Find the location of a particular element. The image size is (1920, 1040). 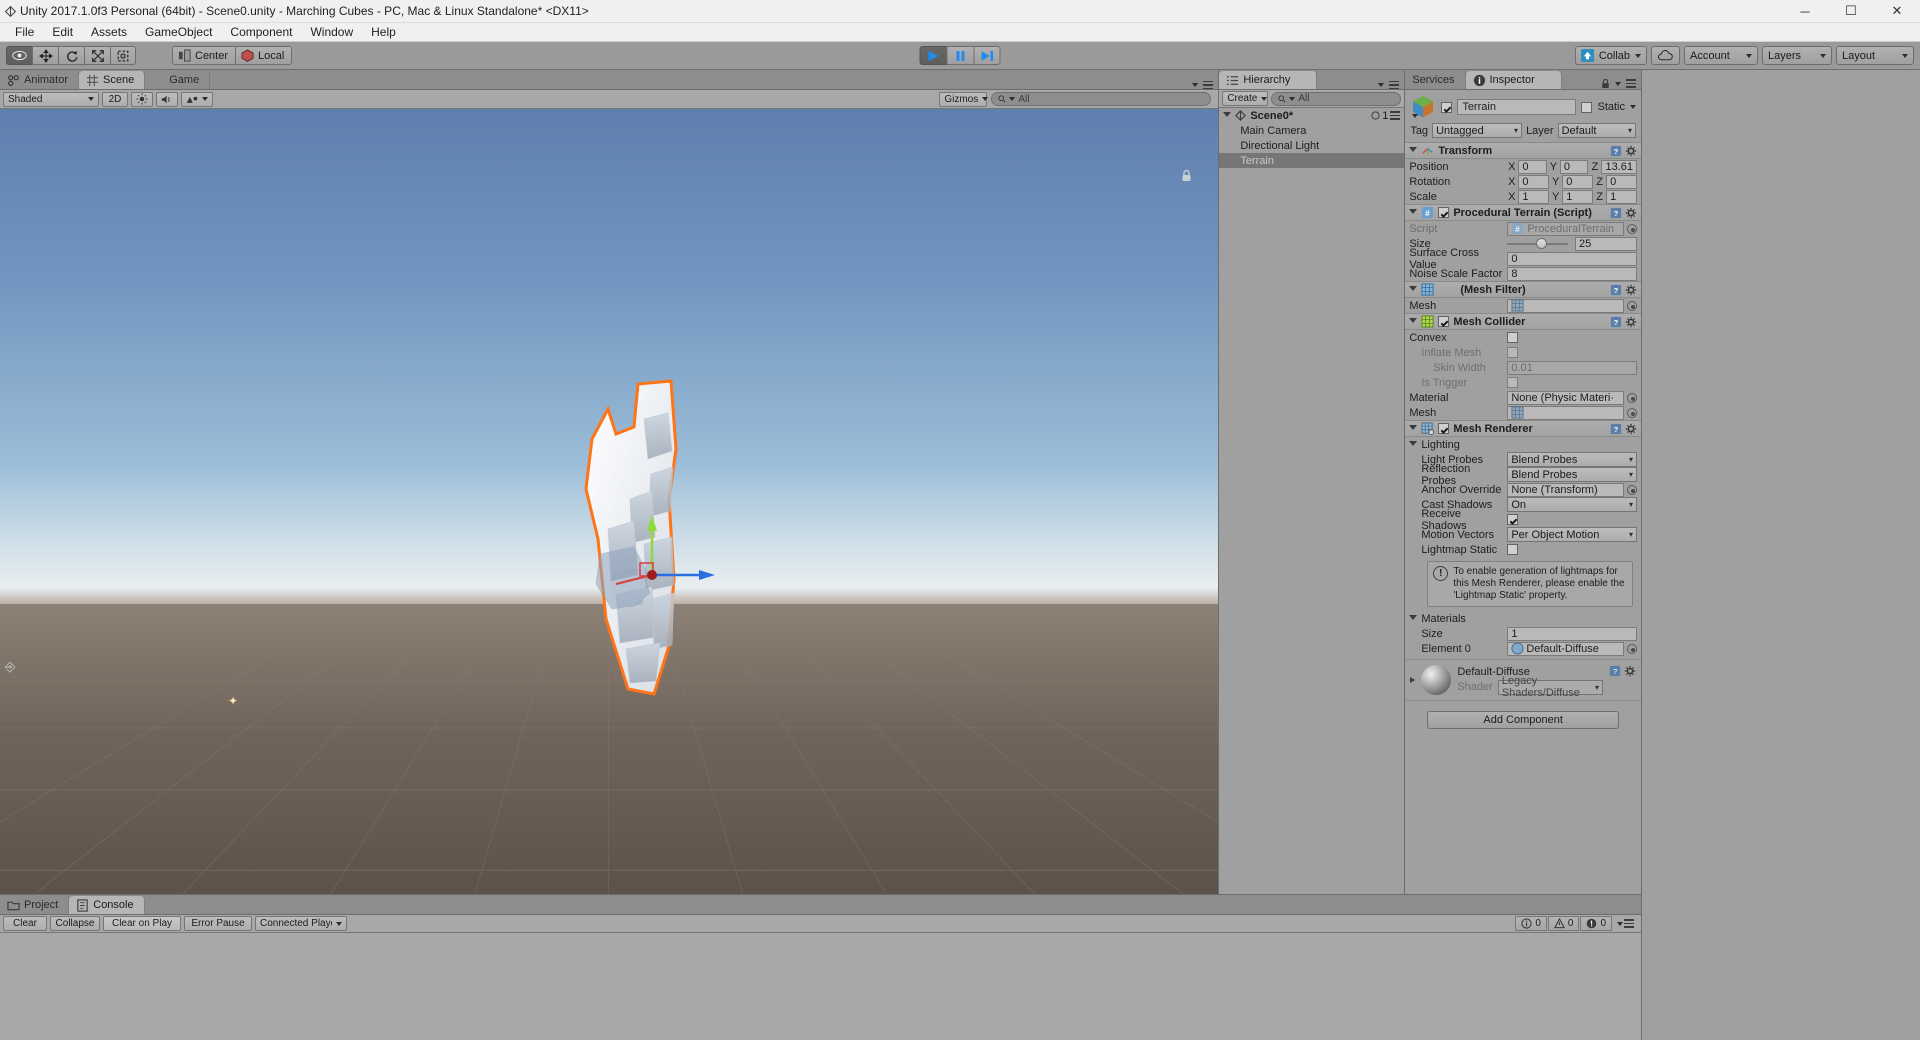

hand-tool-button is located at coordinates (19, 55).